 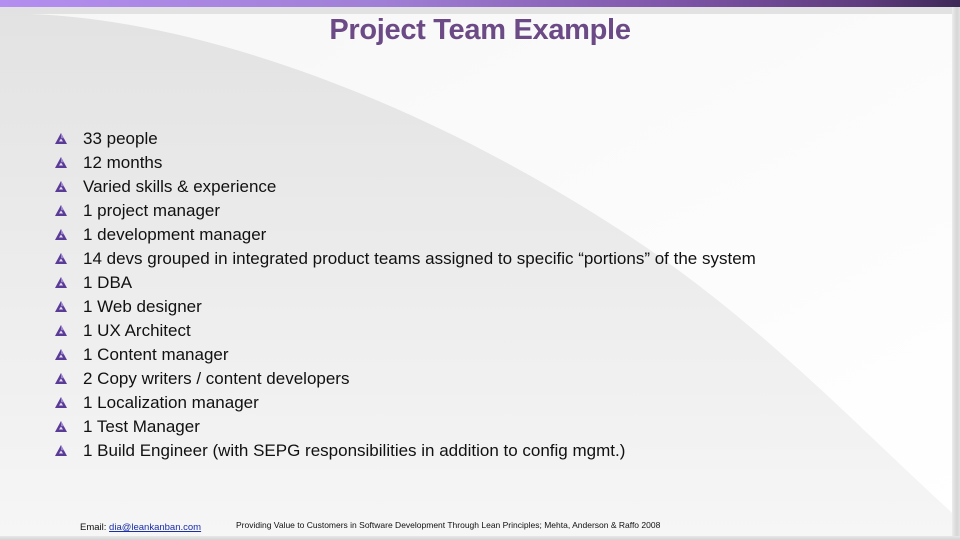 What do you see at coordinates (216, 378) in the screenshot?
I see `bullet-text: 2 Copy writers / content developers` at bounding box center [216, 378].